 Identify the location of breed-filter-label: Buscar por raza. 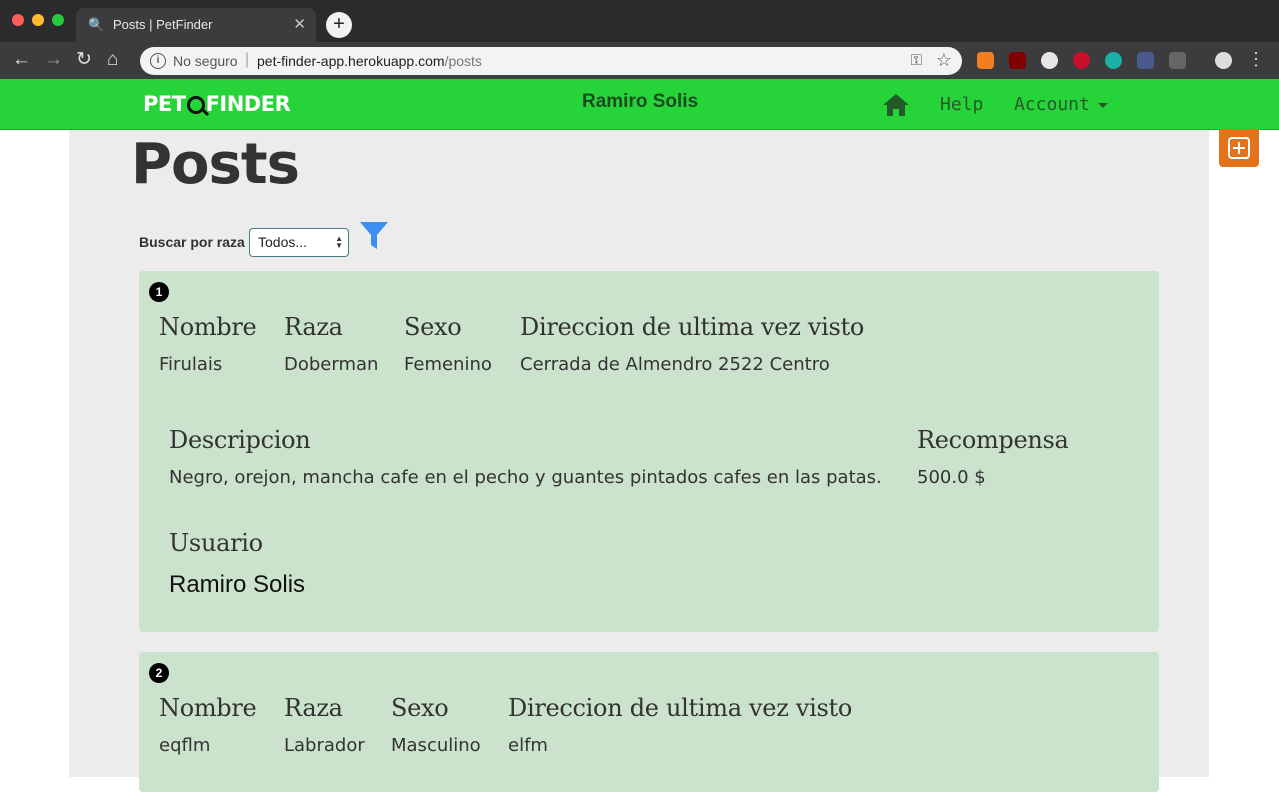
(192, 242).